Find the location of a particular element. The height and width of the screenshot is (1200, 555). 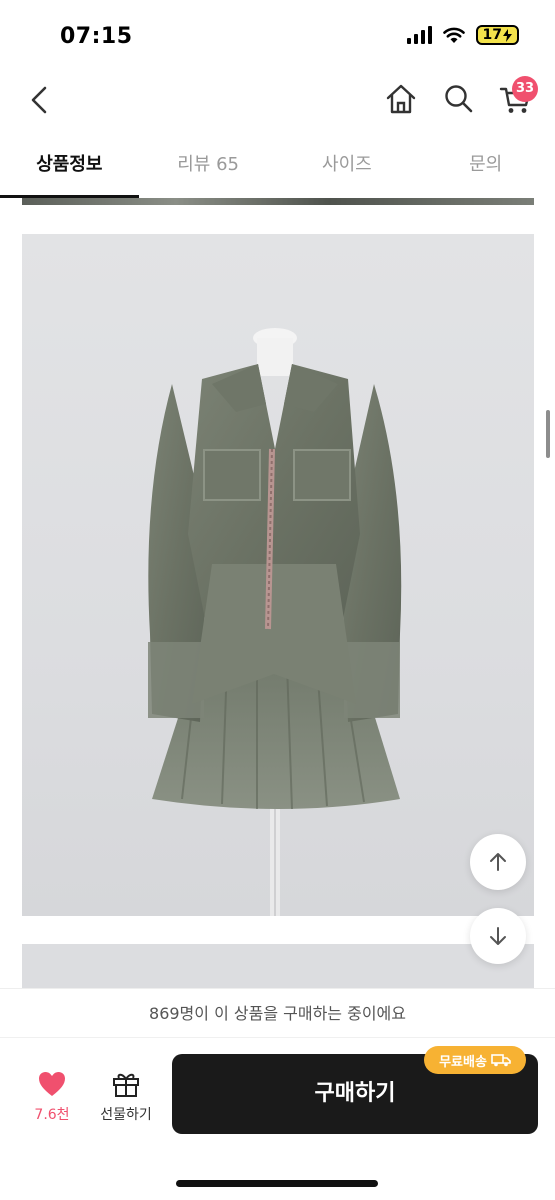

product-tabs: 상품정보 리뷰 65 사이즈 문의 is located at coordinates (277, 170).